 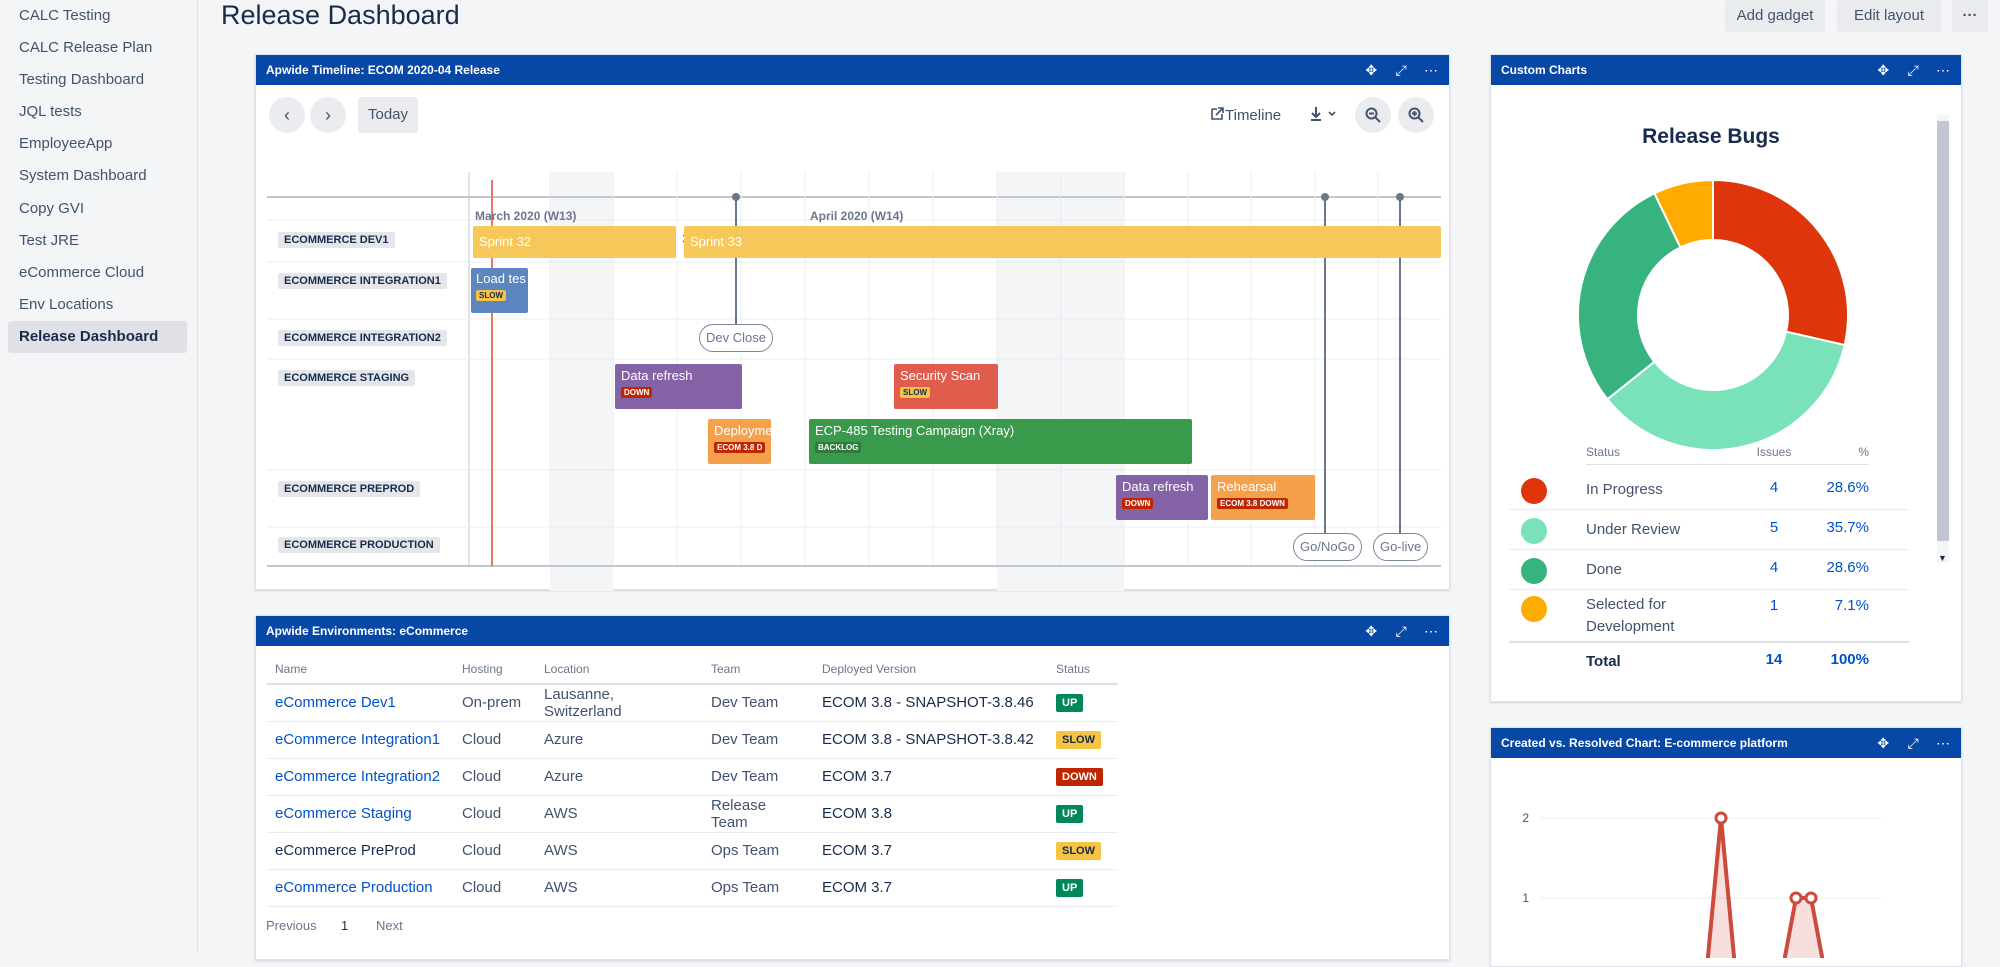 What do you see at coordinates (97, 80) in the screenshot?
I see `sidebar-item-testing-dashboard: Testing Dashboard` at bounding box center [97, 80].